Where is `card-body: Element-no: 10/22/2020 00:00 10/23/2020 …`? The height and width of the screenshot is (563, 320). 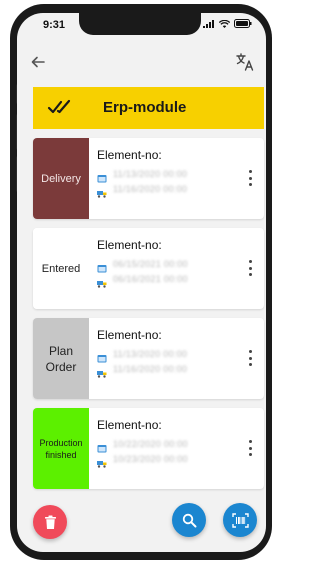
card-body: Element-no: 10/22/2020 00:00 10/23/2020 … is located at coordinates (167, 443).